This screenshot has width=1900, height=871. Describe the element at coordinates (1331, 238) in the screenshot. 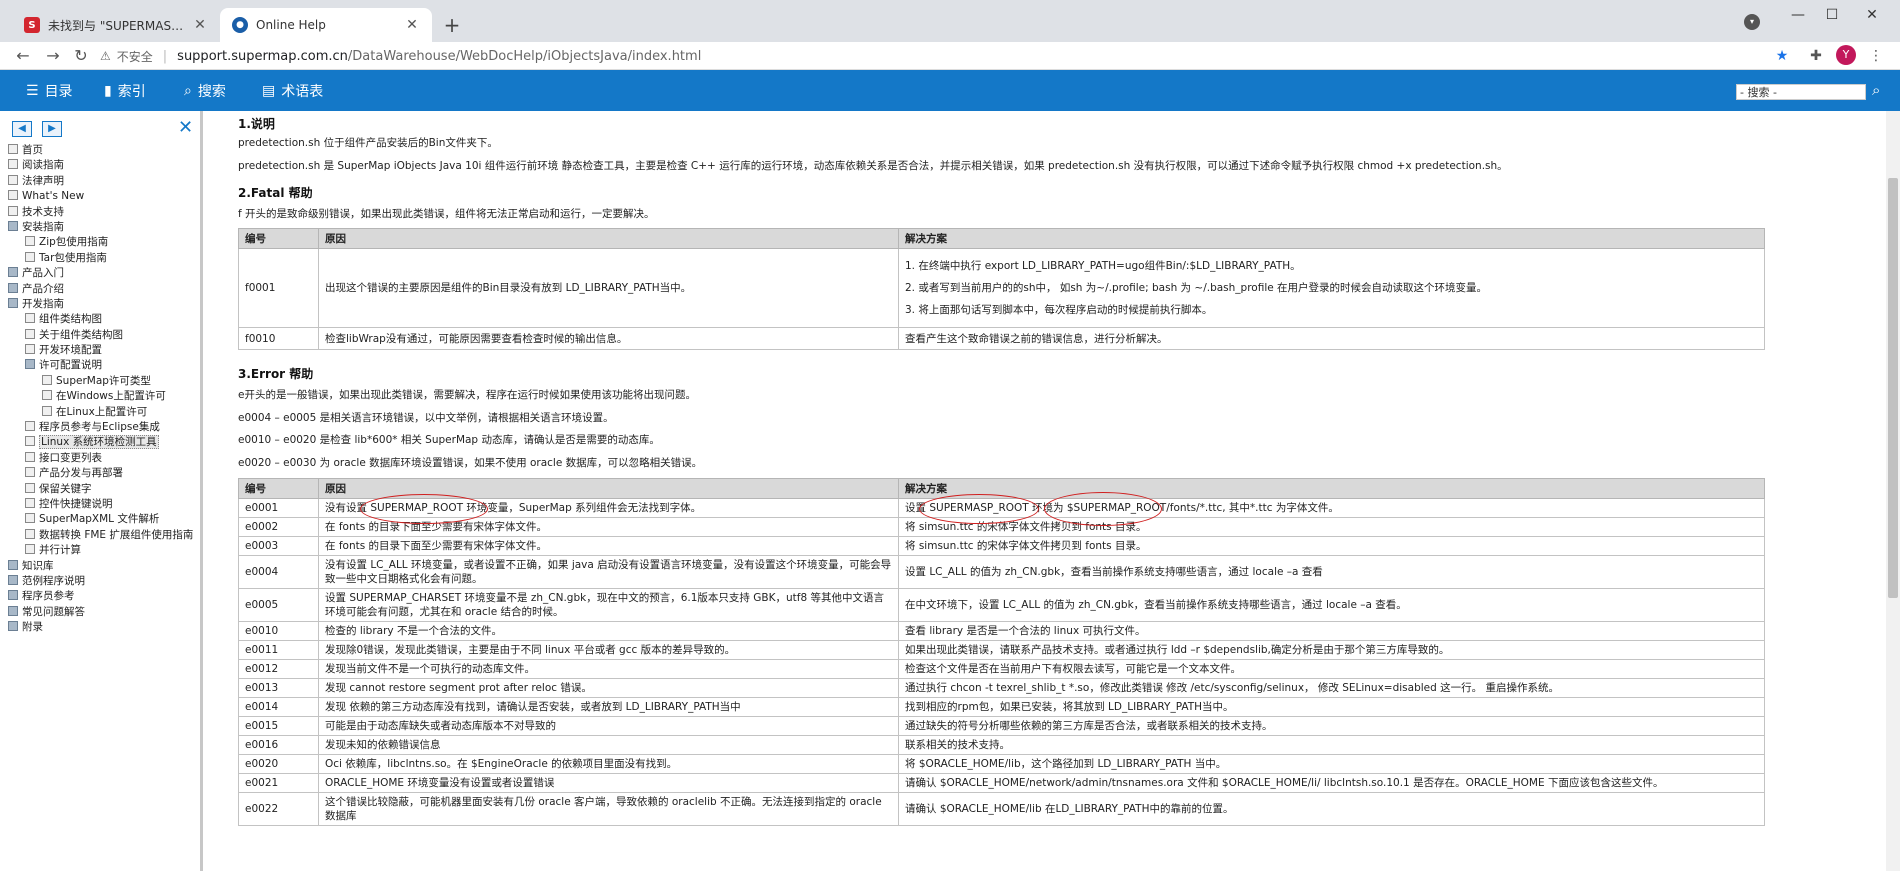

I see `table-header: 解决方案` at that location.